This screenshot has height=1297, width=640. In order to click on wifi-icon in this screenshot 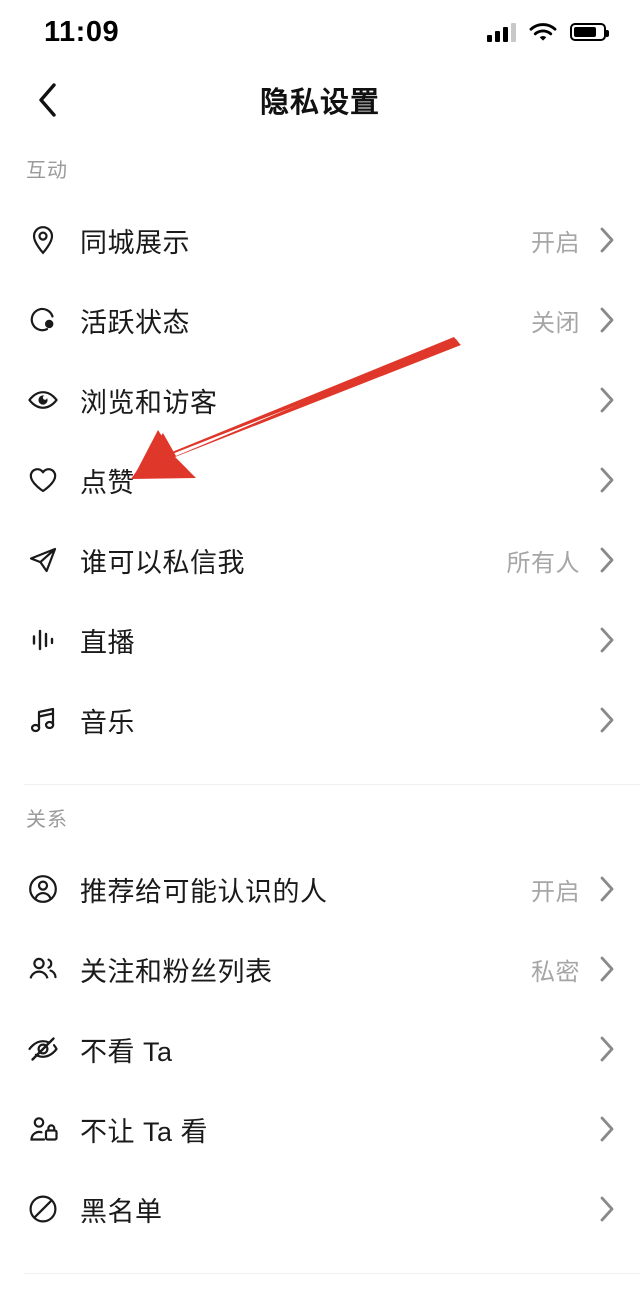, I will do `click(543, 31)`.